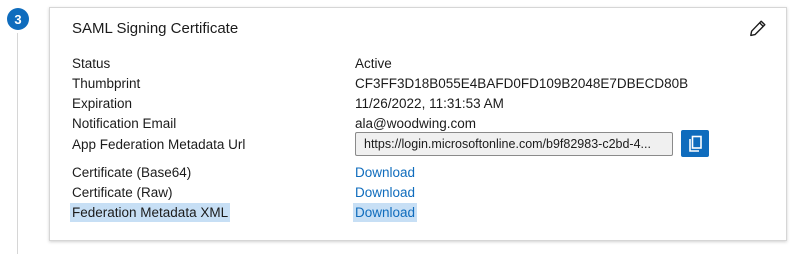 Image resolution: width=800 pixels, height=254 pixels. I want to click on notification-email-label: Notification Email, so click(124, 123).